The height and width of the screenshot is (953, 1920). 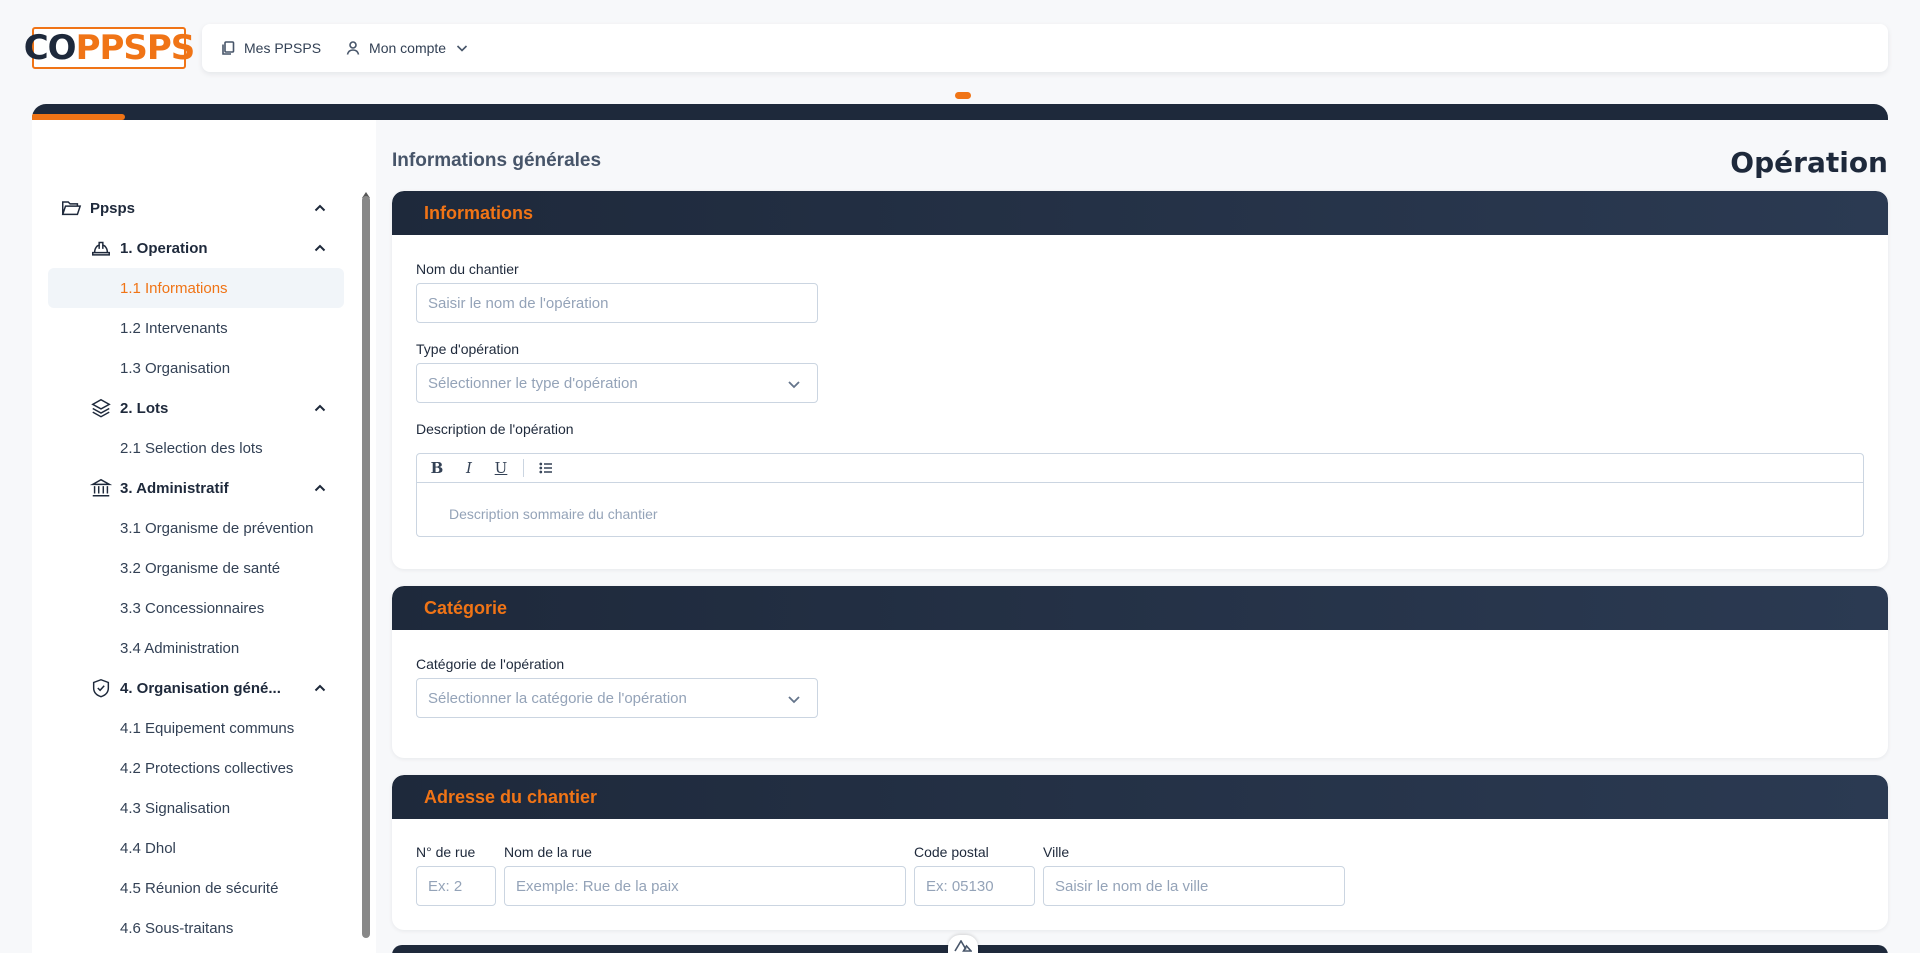 I want to click on nav-mon-compte-label: Mon compte, so click(x=408, y=48).